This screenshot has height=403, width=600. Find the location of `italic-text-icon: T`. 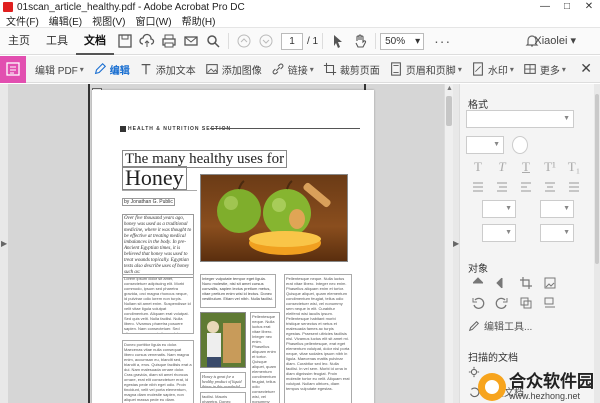

italic-text-icon: T is located at coordinates (502, 167).